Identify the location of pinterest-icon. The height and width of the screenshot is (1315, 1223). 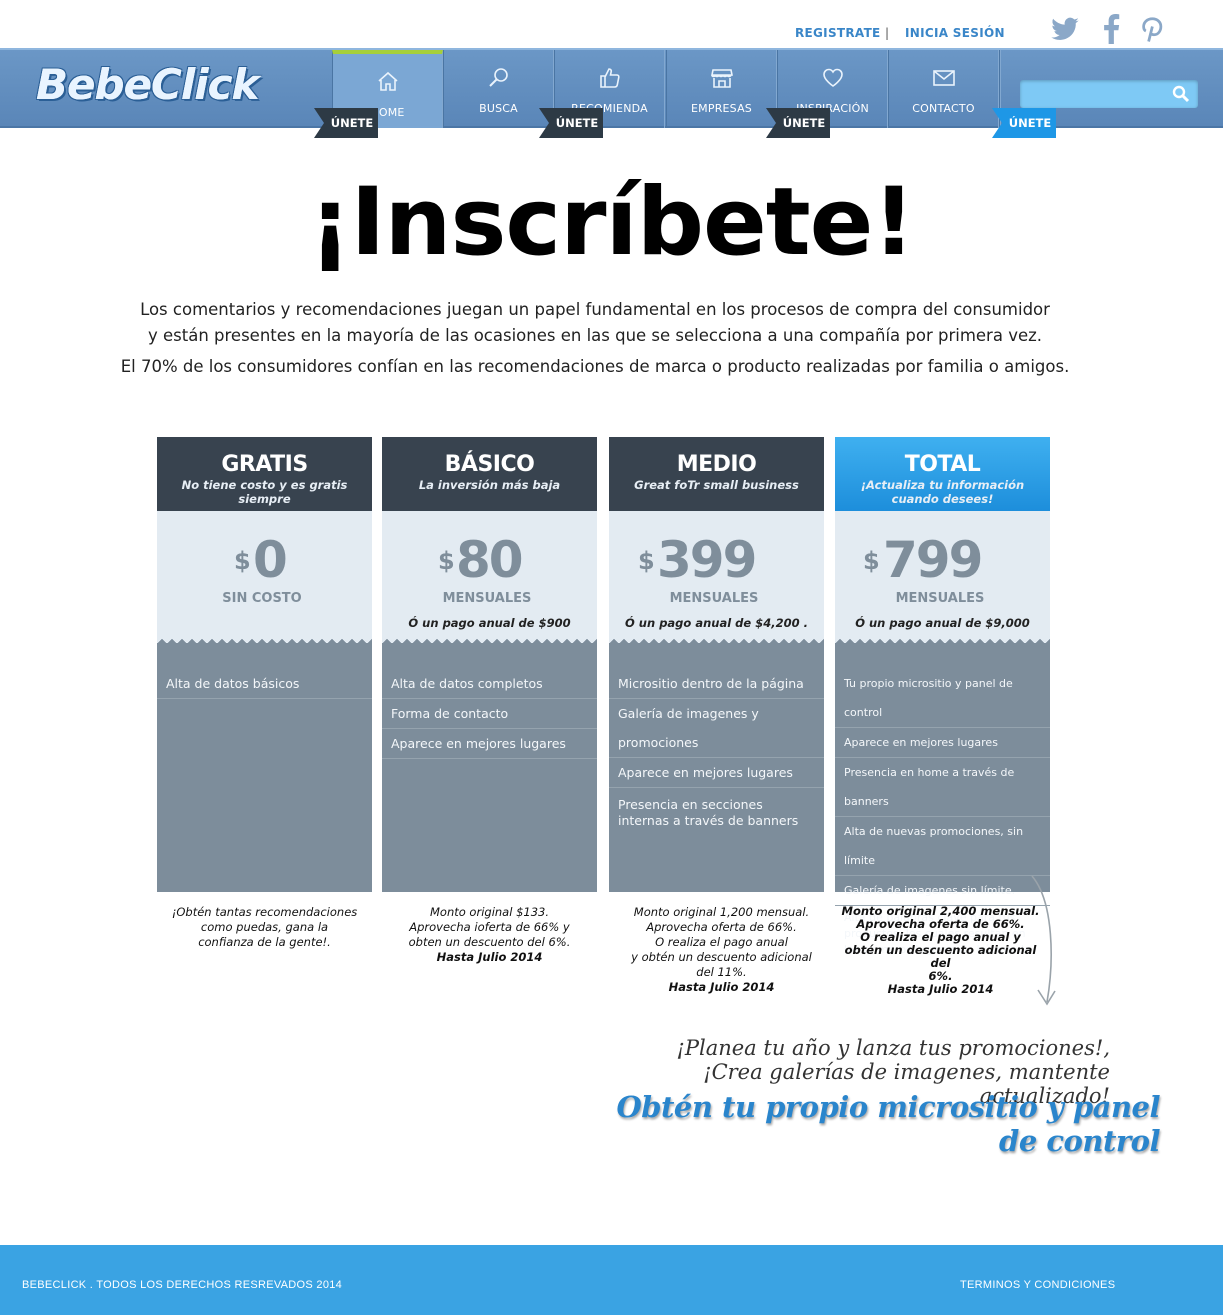
(1153, 29).